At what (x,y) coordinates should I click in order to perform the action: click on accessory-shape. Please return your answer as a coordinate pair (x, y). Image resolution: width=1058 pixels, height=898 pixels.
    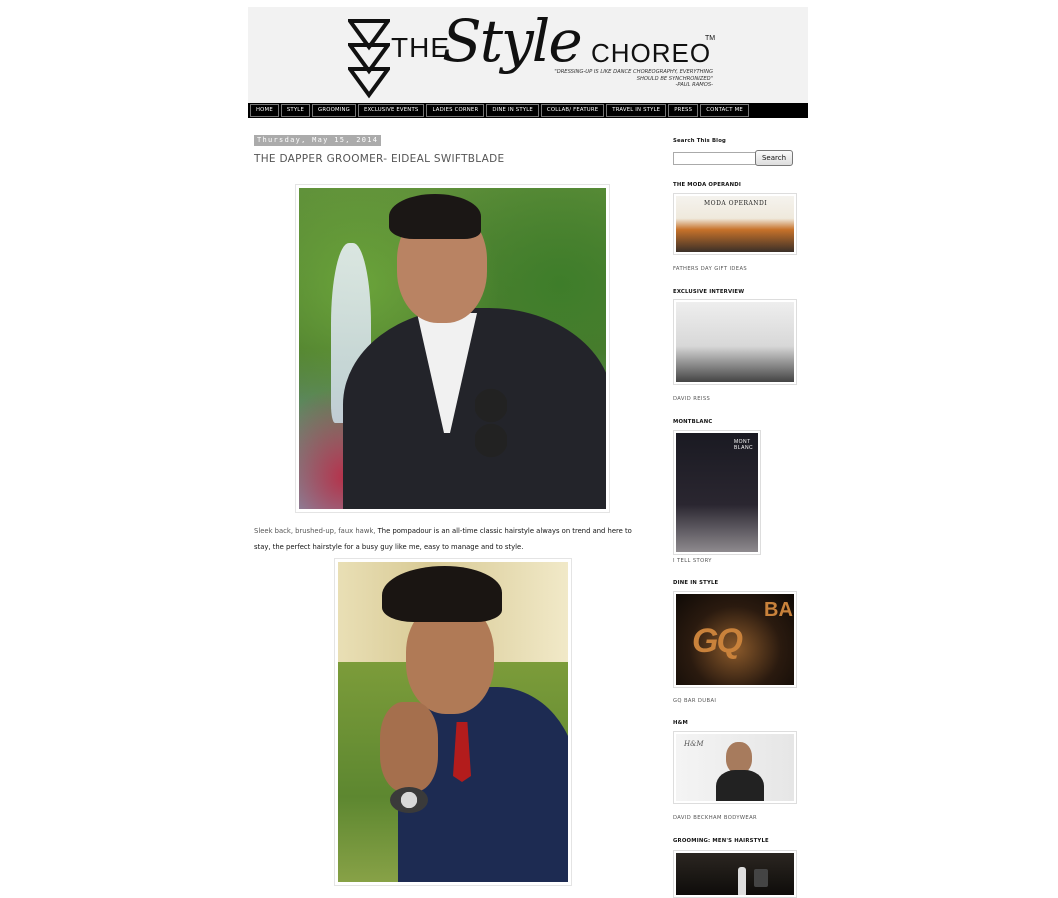
    Looking at the image, I should click on (761, 878).